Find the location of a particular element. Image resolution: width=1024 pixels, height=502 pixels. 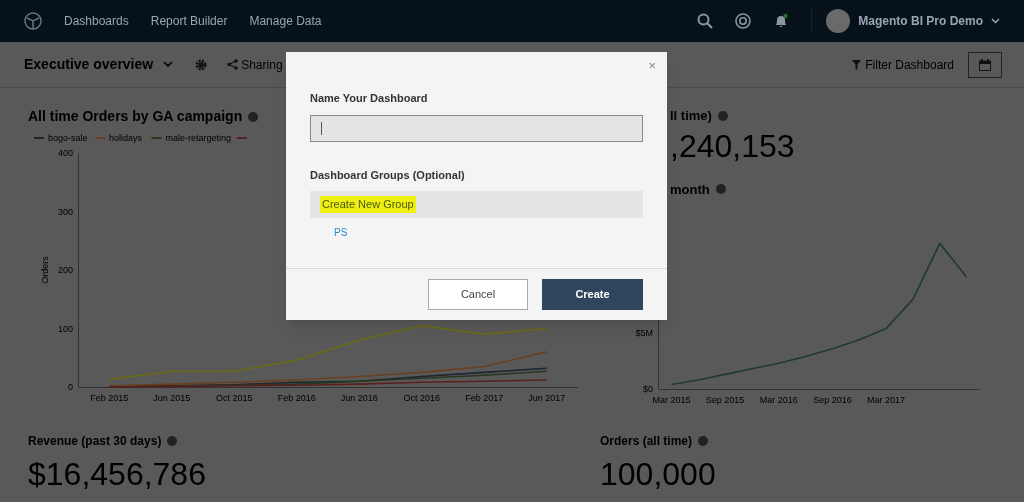

axis-tick-label: 0 is located at coordinates (70, 387).